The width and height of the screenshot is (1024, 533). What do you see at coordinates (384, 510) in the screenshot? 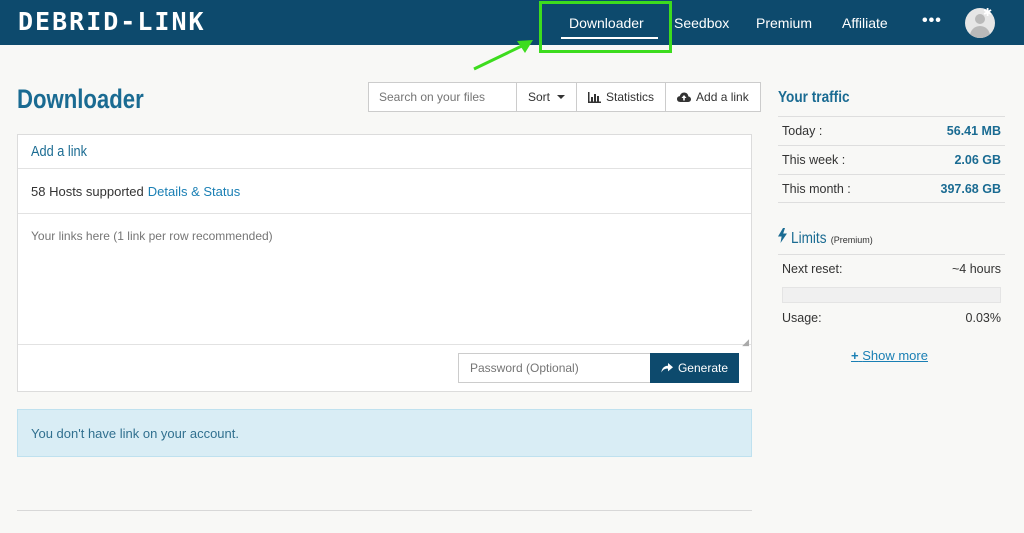
I see `content-divider` at bounding box center [384, 510].